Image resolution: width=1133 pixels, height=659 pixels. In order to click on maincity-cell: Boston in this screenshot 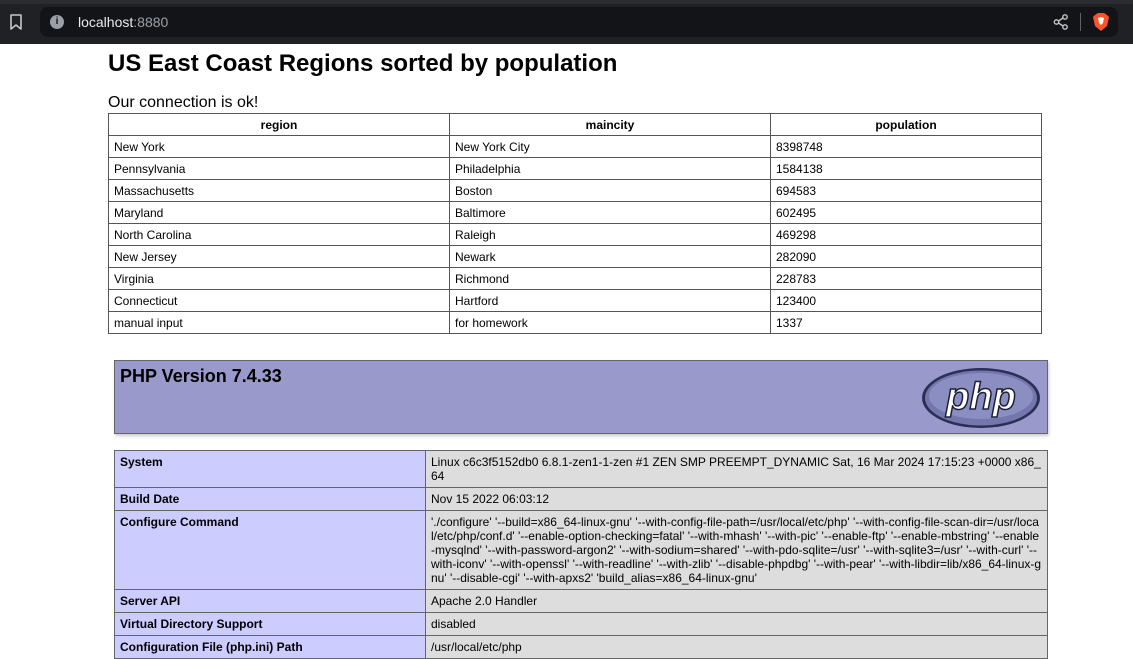, I will do `click(610, 190)`.